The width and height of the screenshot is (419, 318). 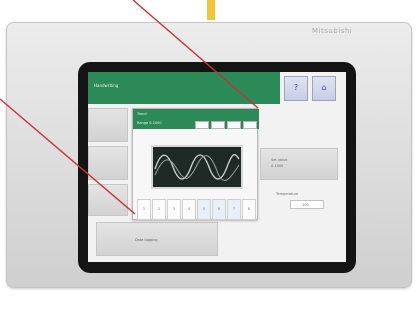 I want to click on info-button: ?, so click(x=296, y=88).